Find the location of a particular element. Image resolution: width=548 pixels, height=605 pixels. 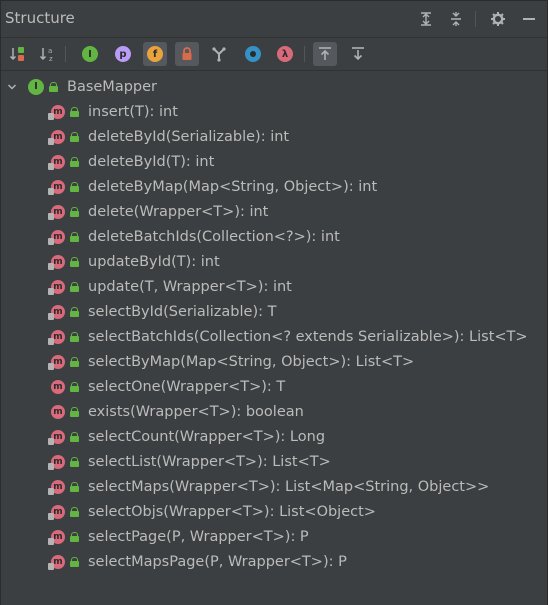

tree-method-row: m deleteById(T): int is located at coordinates (131, 161).